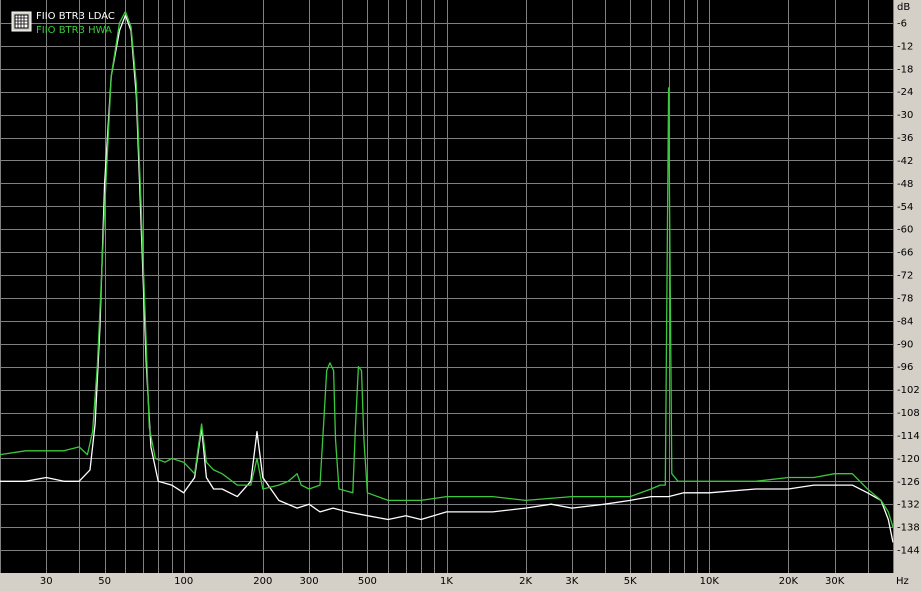  What do you see at coordinates (908, 482) in the screenshot?
I see `y-tick-label: -126` at bounding box center [908, 482].